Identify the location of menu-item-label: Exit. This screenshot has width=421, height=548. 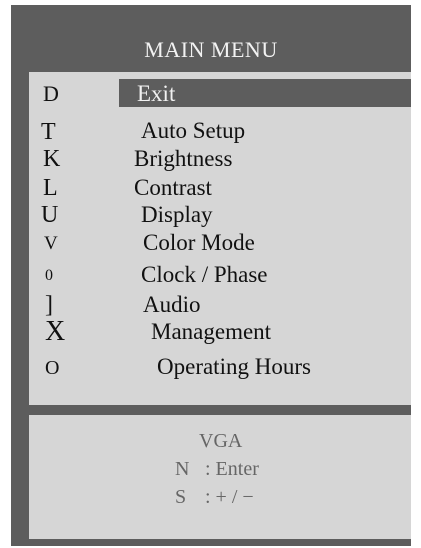
(156, 93).